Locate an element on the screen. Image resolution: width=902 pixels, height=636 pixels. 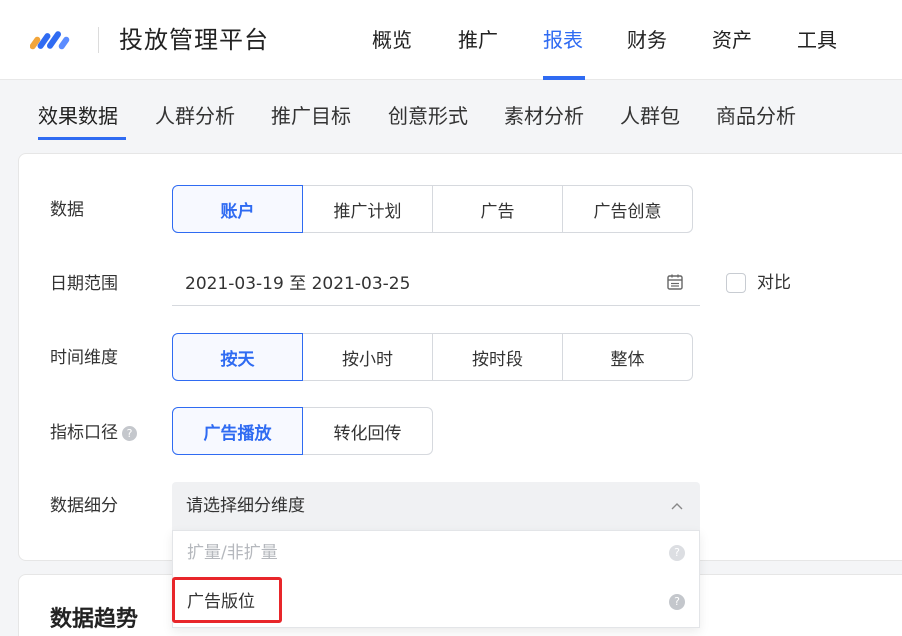
report-subtabs: 效果数据 人群分析 推广目标 创意形式 素材分析 人群包 商品分析 is located at coordinates (451, 115).